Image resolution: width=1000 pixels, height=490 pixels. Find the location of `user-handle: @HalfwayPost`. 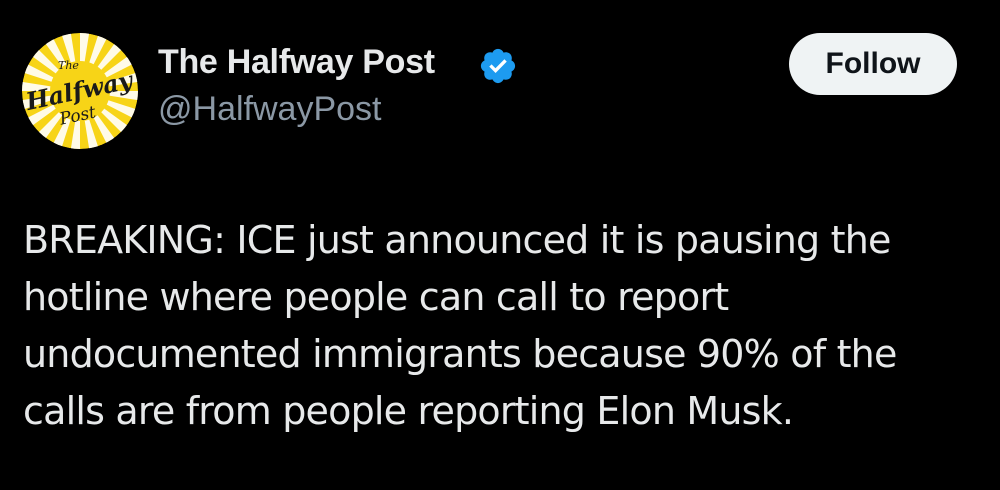

user-handle: @HalfwayPost is located at coordinates (269, 109).